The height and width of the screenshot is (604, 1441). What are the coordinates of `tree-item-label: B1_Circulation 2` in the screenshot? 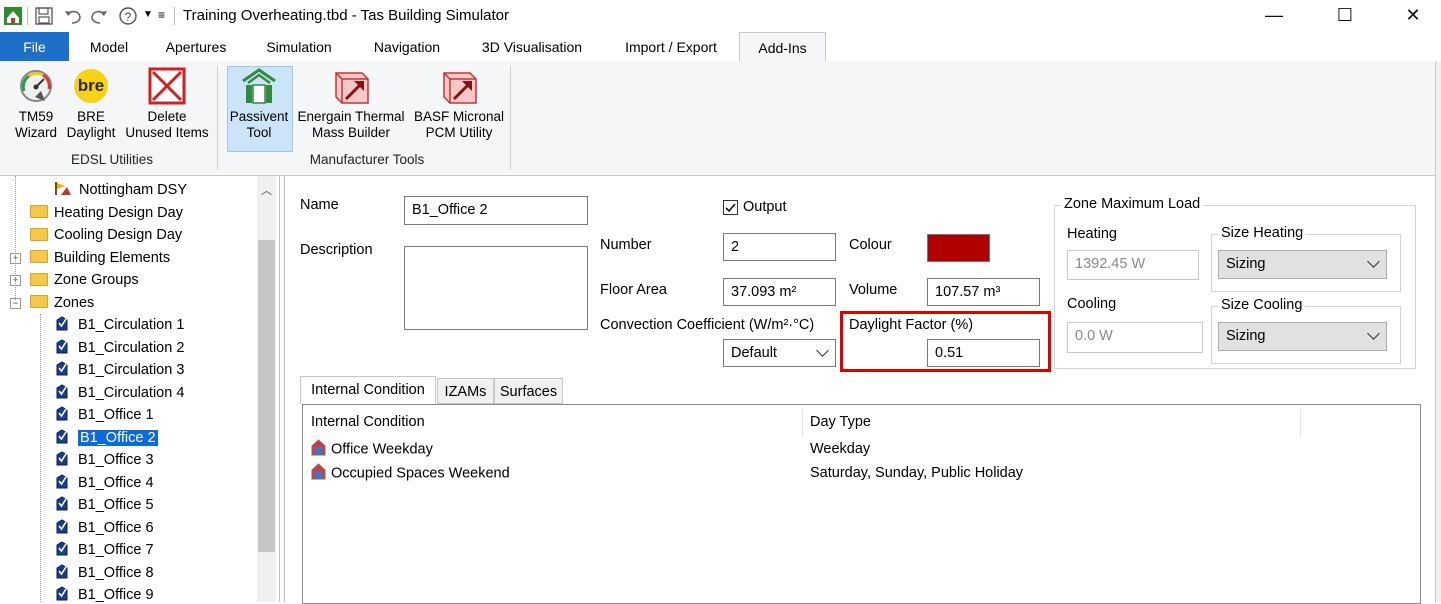 It's located at (131, 347).